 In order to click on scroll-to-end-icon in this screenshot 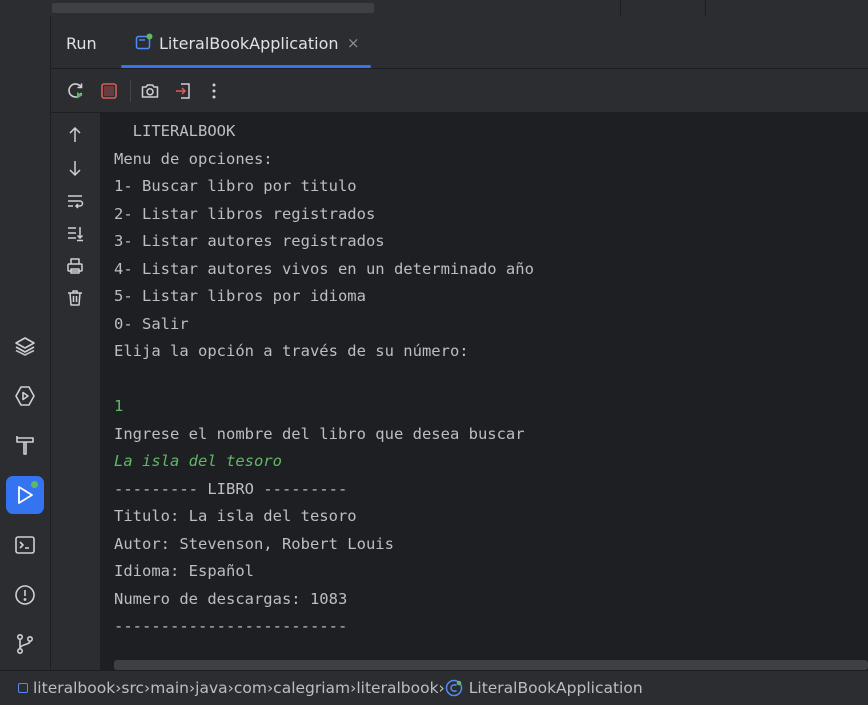, I will do `click(76, 234)`.